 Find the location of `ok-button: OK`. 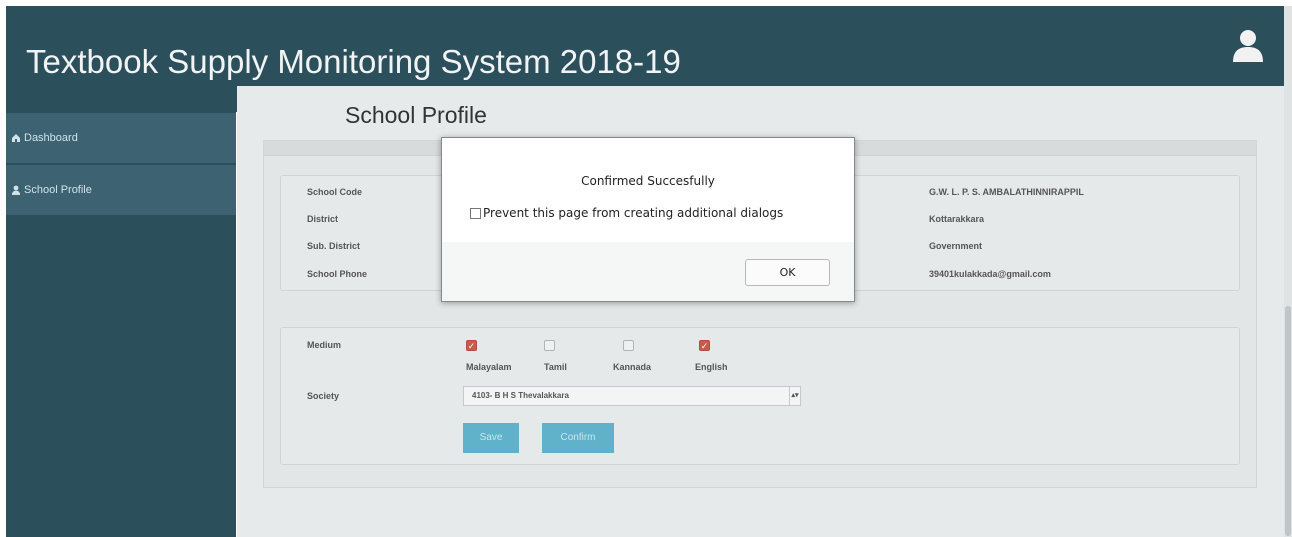

ok-button: OK is located at coordinates (787, 272).